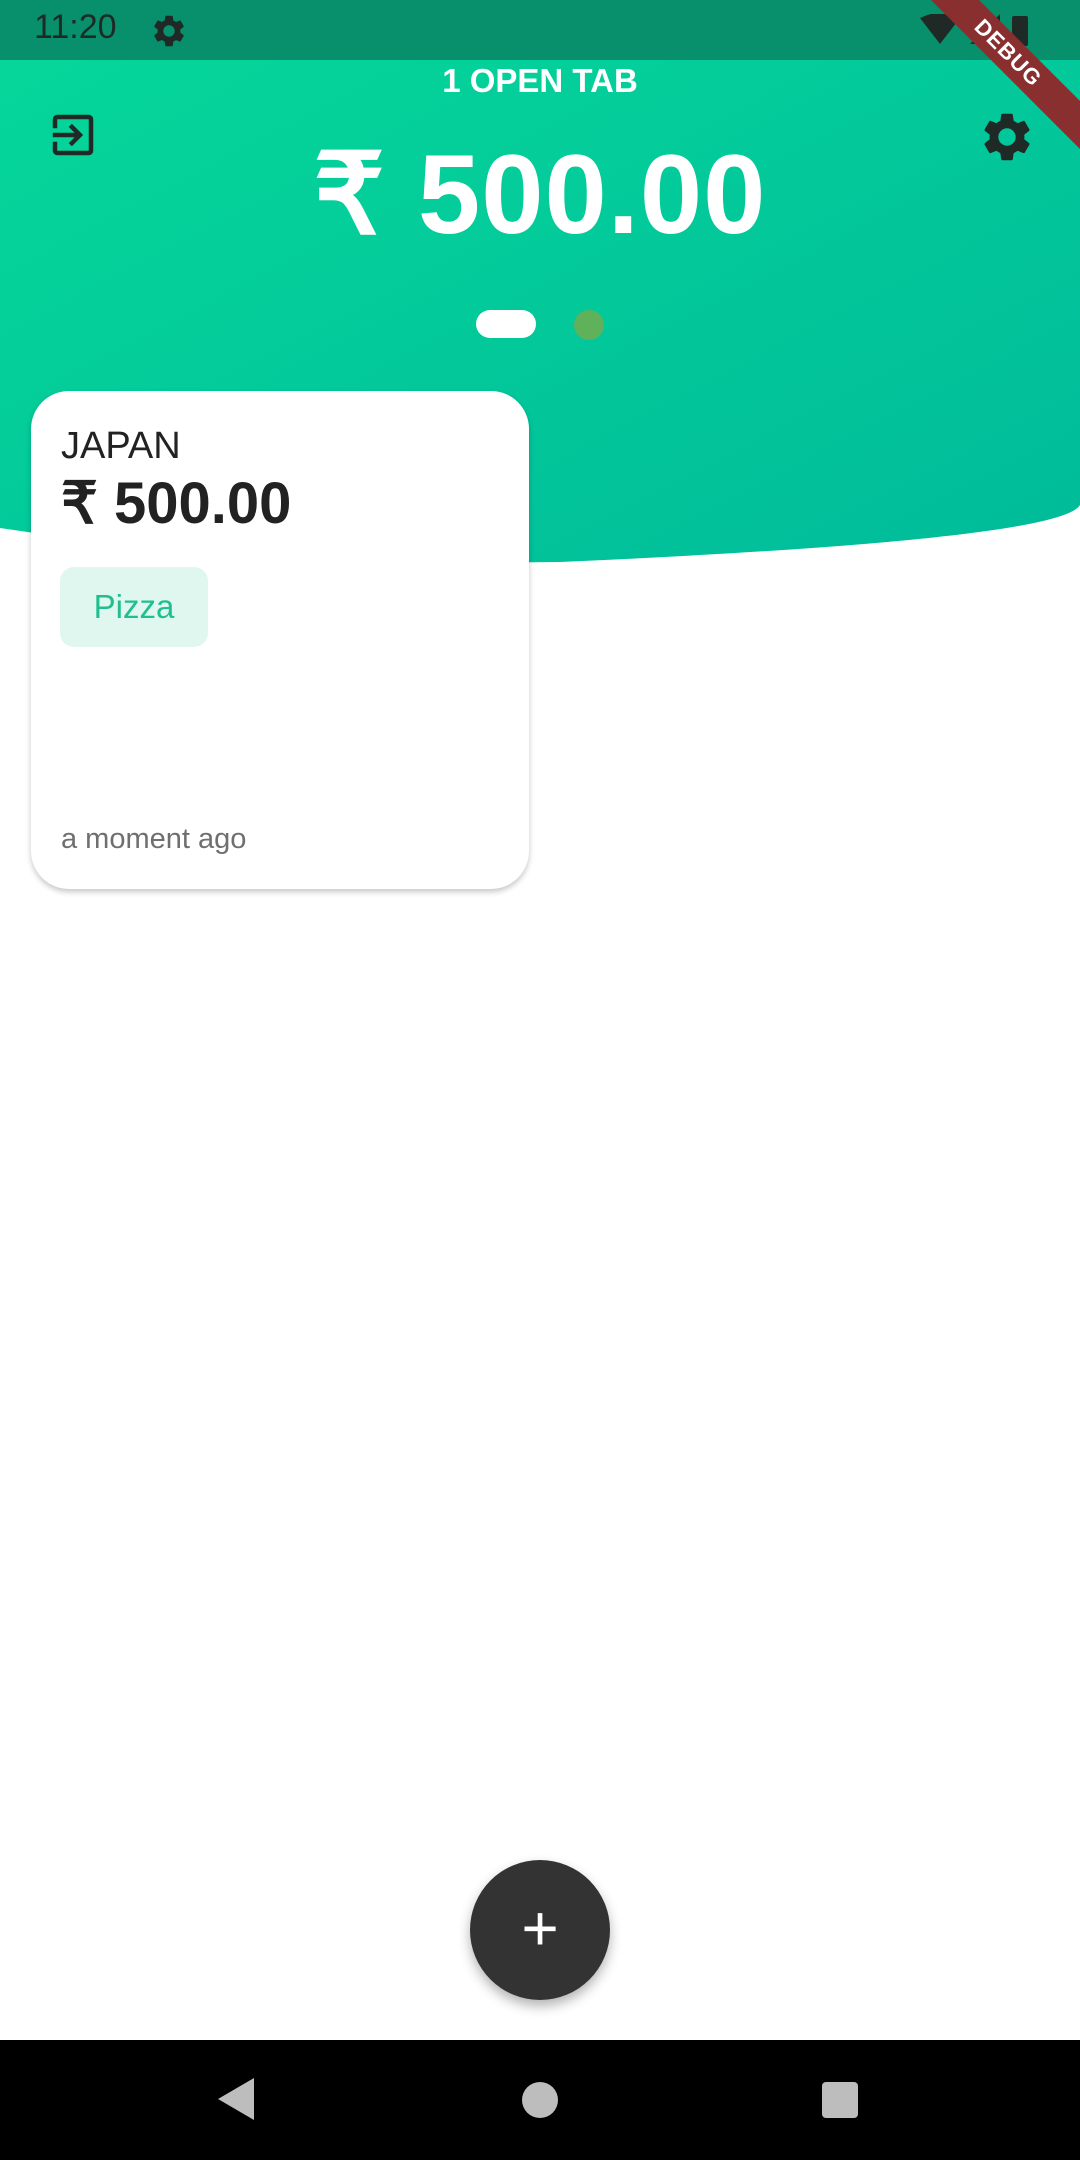  What do you see at coordinates (540, 30) in the screenshot?
I see `status-bar: 11:20` at bounding box center [540, 30].